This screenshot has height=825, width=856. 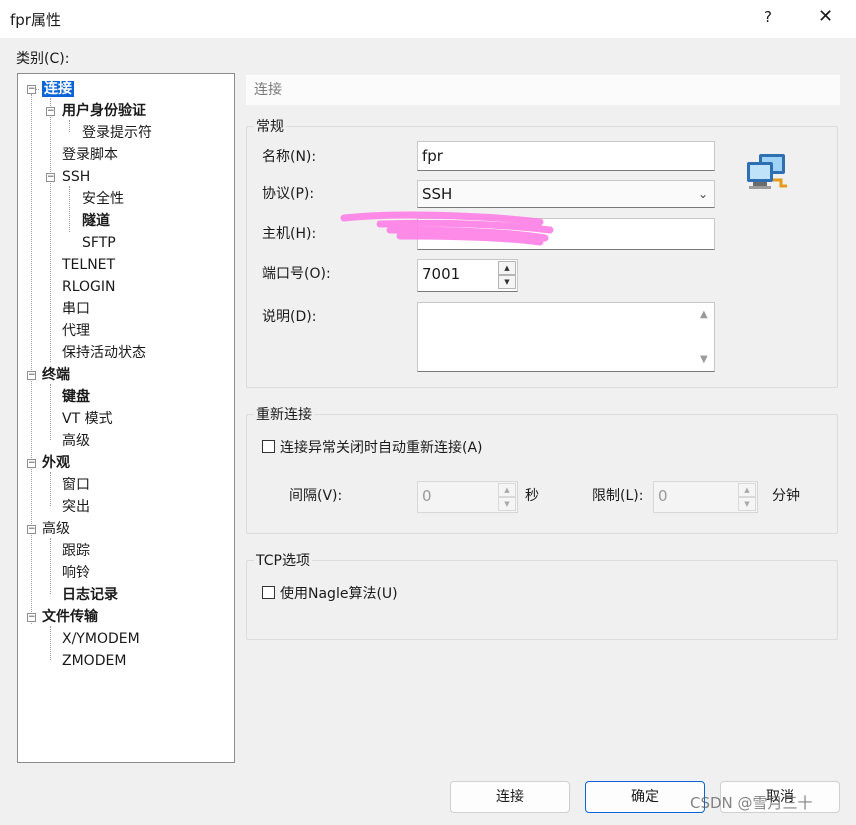 What do you see at coordinates (103, 199) in the screenshot?
I see `tree-item-security: 安全性` at bounding box center [103, 199].